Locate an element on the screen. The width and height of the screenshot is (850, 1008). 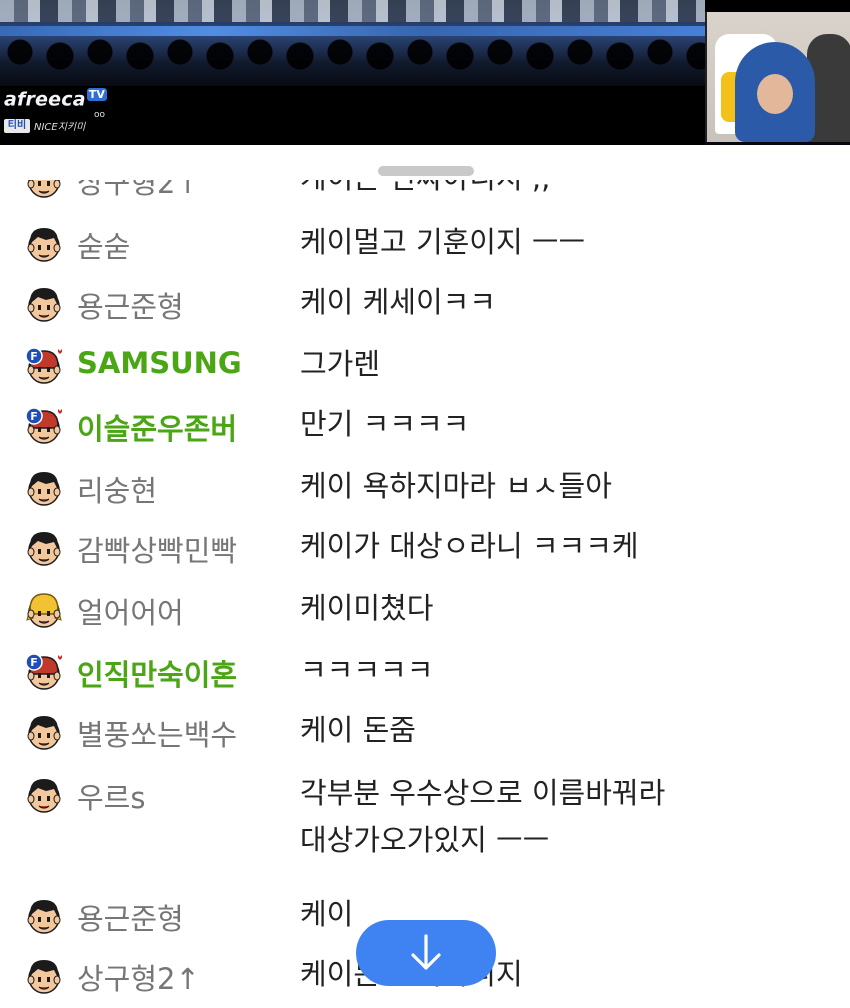
webcam-overlay is located at coordinates (777, 77).